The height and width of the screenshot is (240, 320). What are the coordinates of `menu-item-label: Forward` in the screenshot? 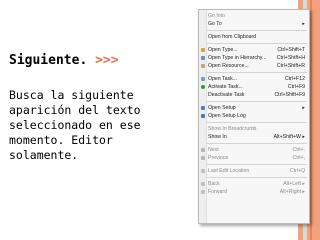 It's located at (218, 192).